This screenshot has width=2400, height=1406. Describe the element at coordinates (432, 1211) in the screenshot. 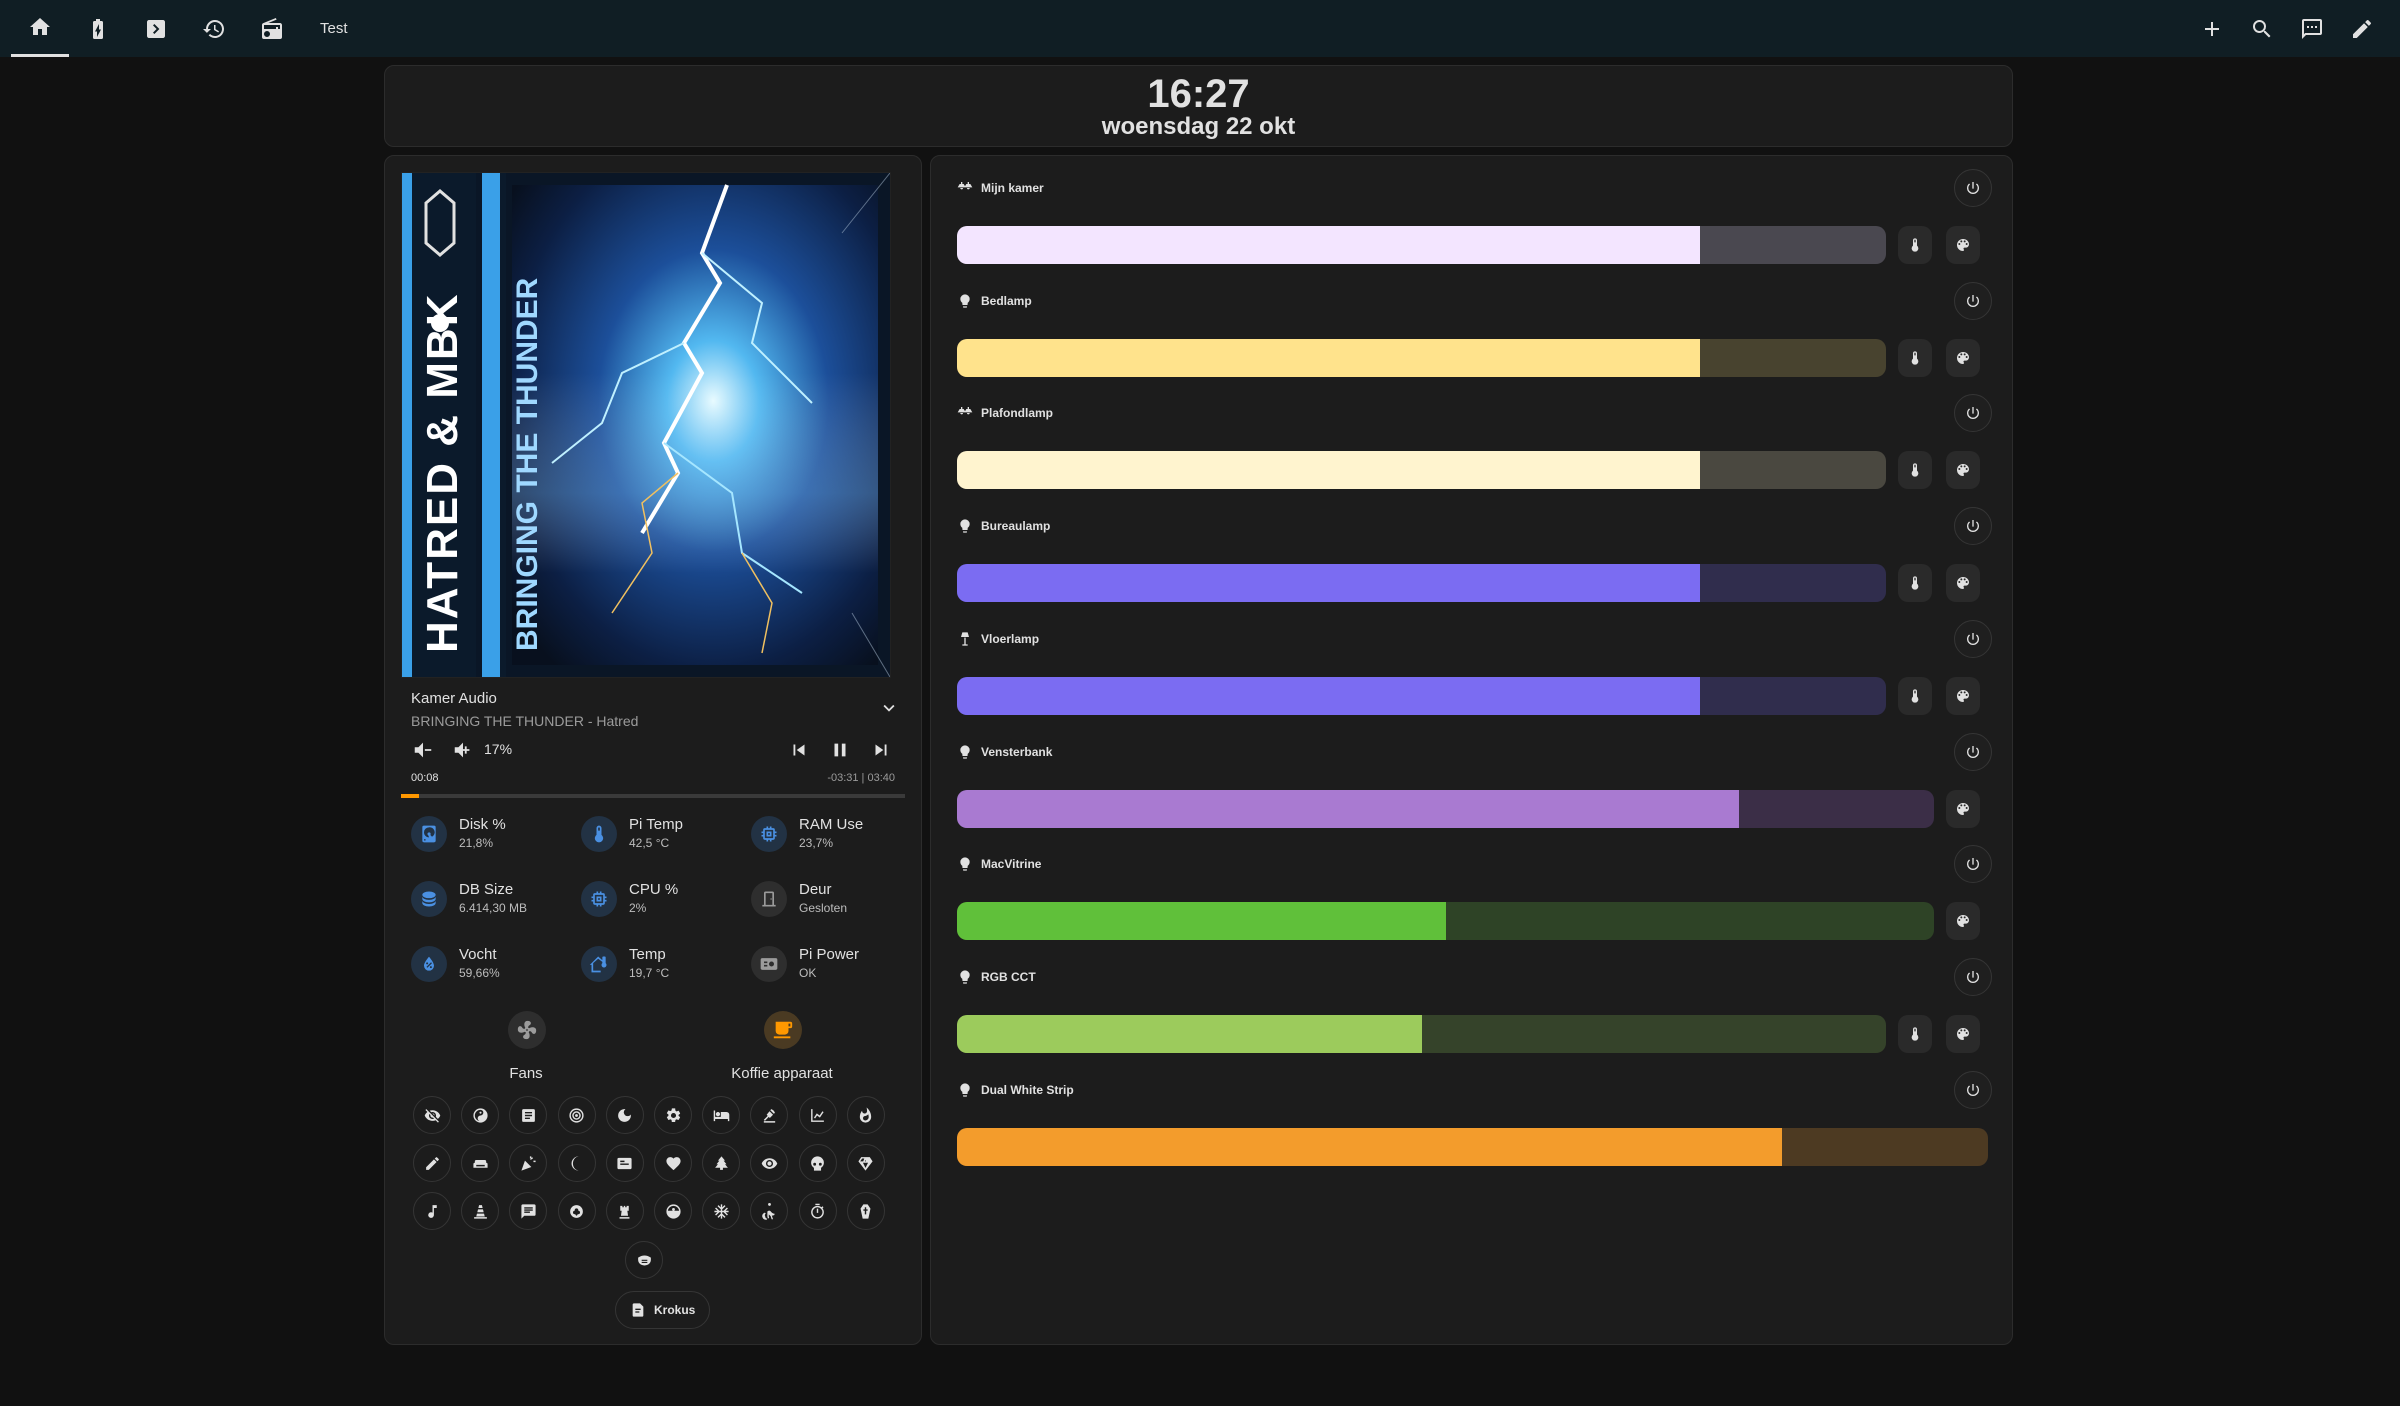

I see `chip-music` at that location.